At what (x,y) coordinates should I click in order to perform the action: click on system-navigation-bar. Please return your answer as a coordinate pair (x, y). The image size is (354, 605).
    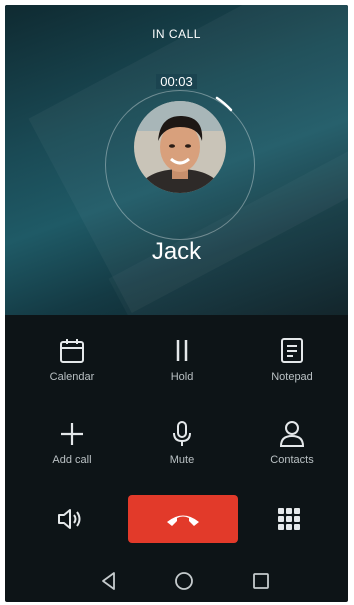
    Looking at the image, I should click on (176, 580).